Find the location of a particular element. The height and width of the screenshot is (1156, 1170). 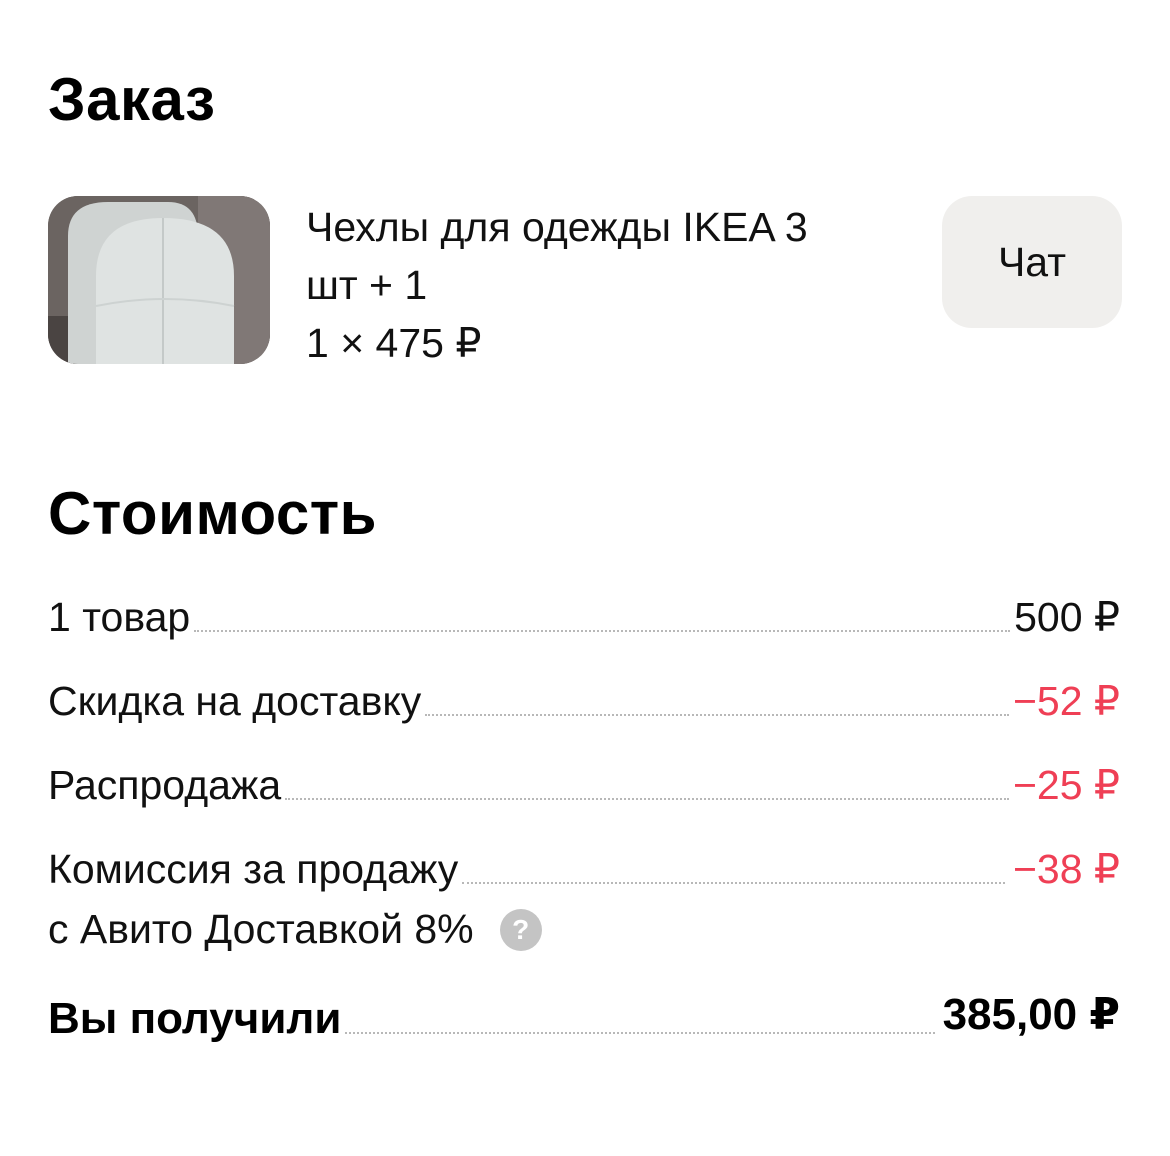

cost-row-label: Распродажа is located at coordinates (165, 785).